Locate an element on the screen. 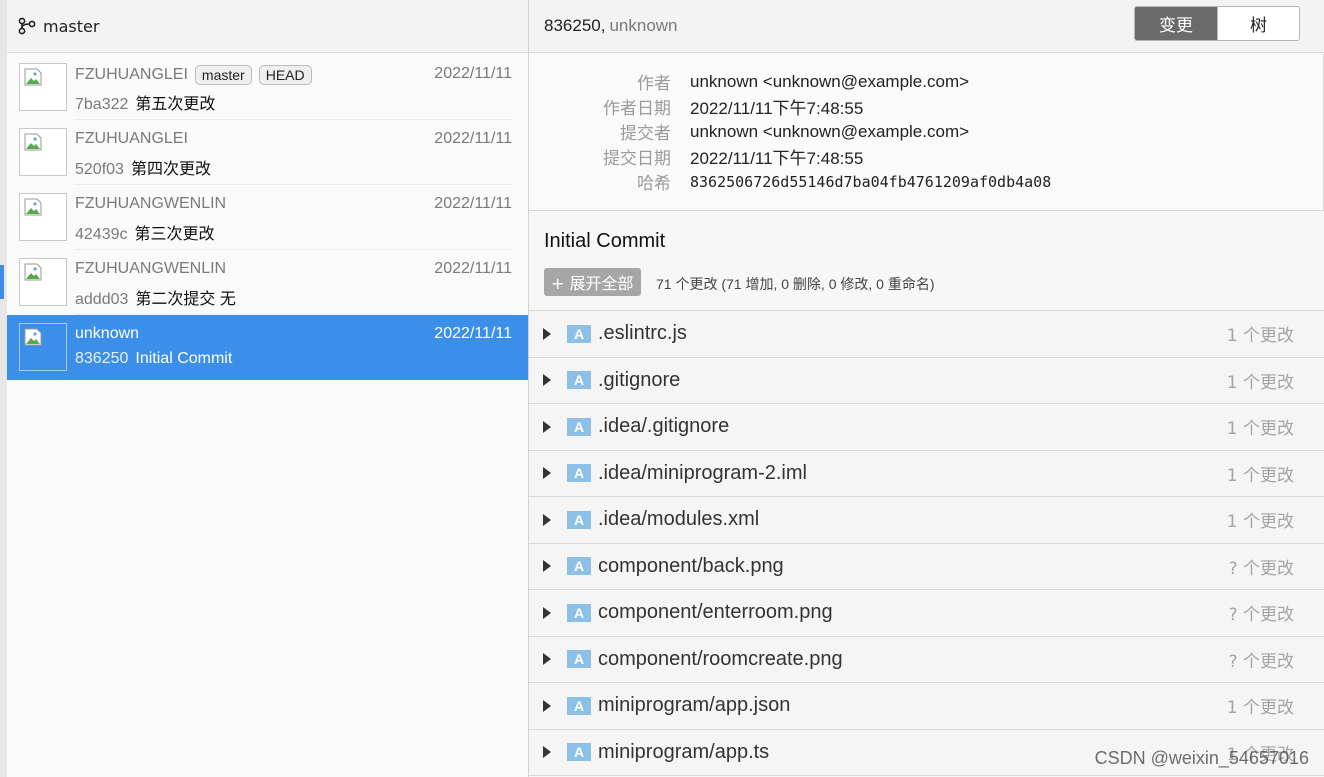 This screenshot has width=1324, height=777. commit-subject-line: 42439c 第三次更改 is located at coordinates (145, 232).